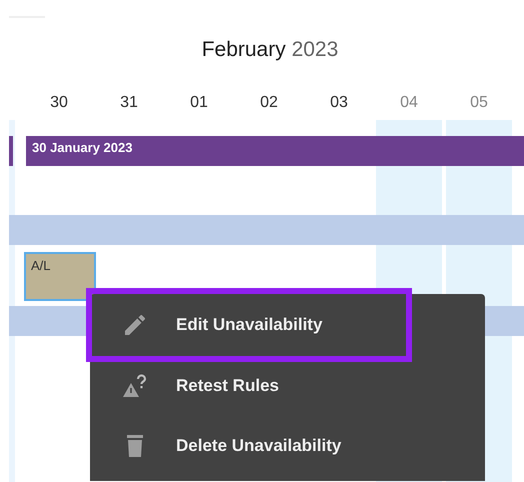 The width and height of the screenshot is (524, 482). What do you see at coordinates (409, 103) in the screenshot?
I see `day-label: 04` at bounding box center [409, 103].